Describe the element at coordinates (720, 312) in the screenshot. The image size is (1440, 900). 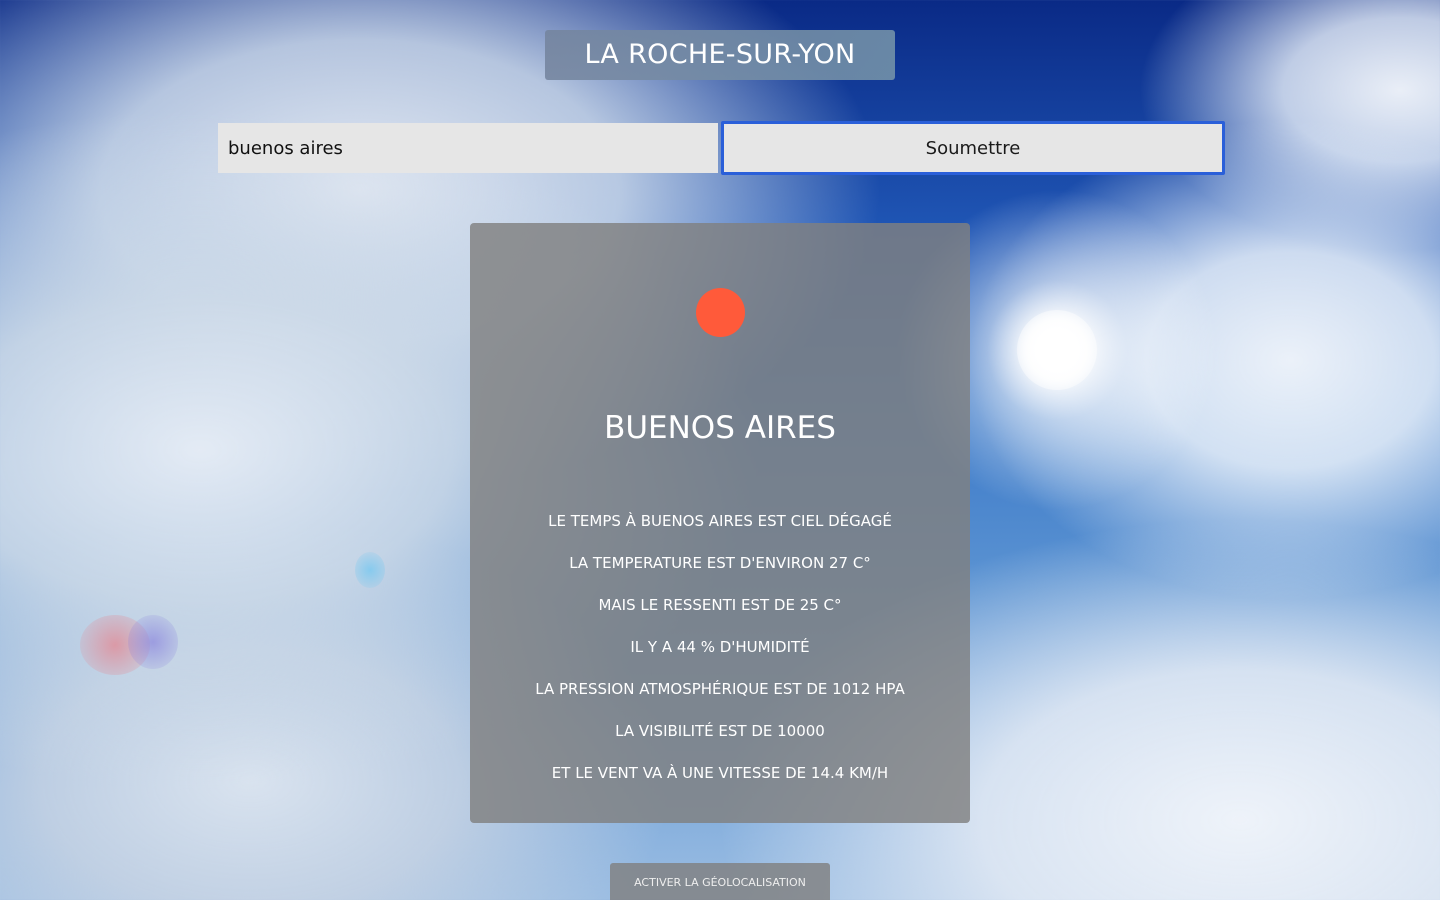
I see `weather-status-dot` at that location.